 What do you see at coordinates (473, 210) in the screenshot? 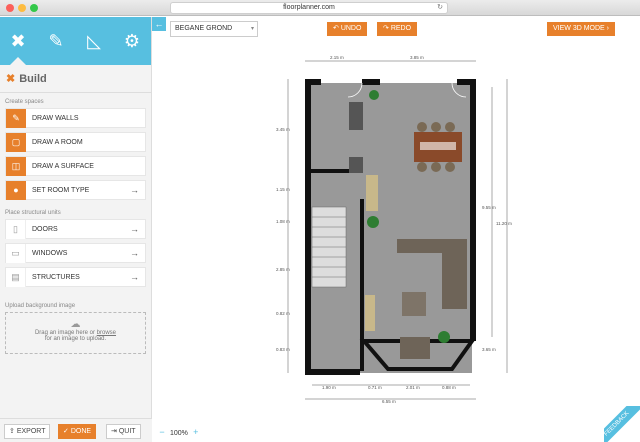
I see `right-wall` at bounding box center [473, 210].